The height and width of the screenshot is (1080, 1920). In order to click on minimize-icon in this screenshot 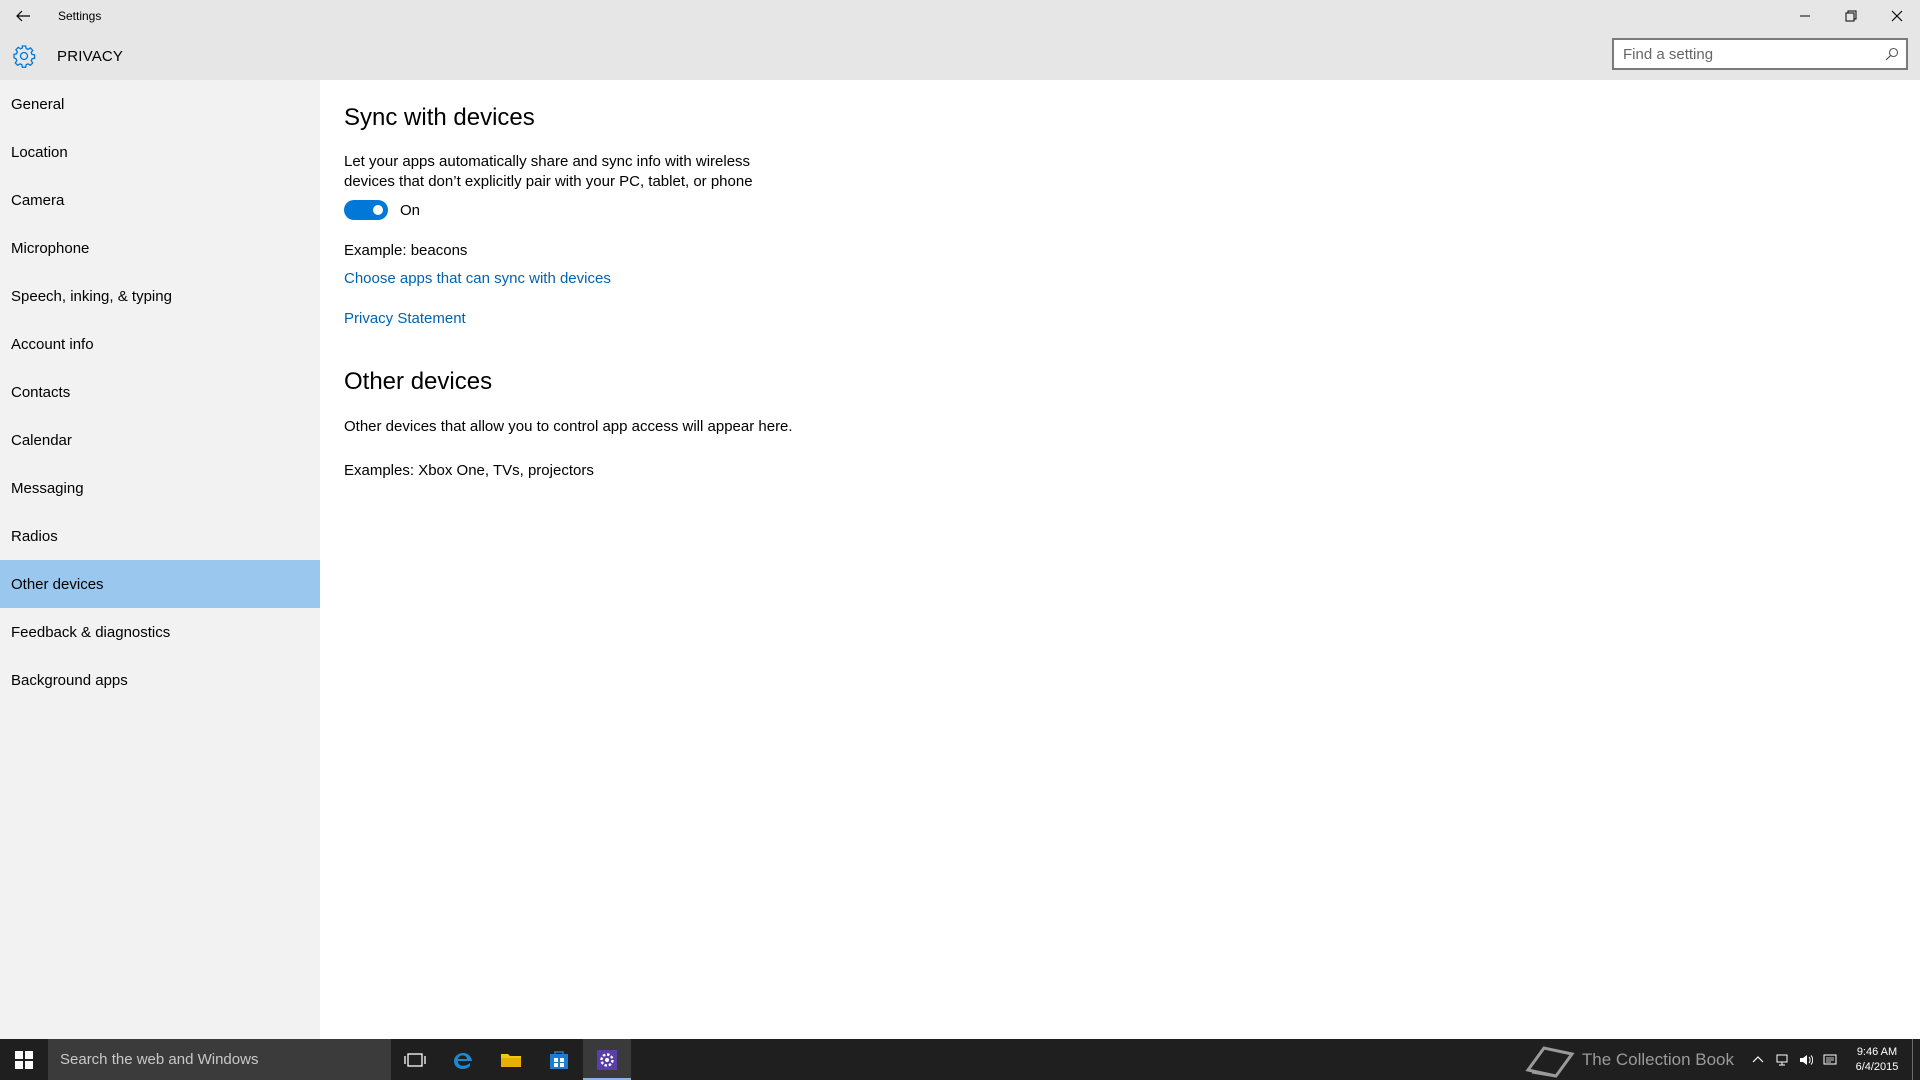, I will do `click(1805, 16)`.